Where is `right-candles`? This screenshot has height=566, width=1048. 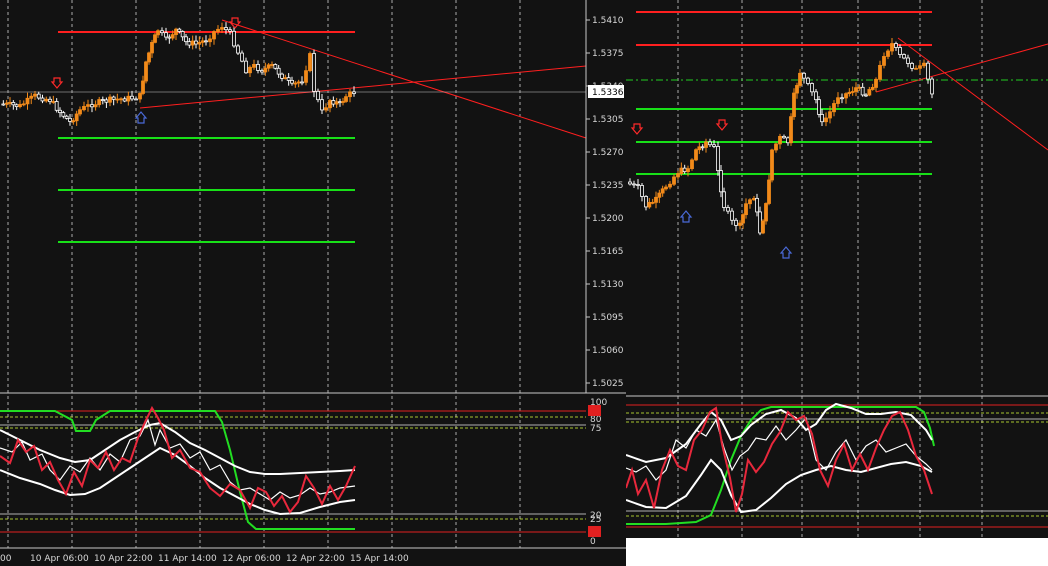 right-candles is located at coordinates (781, 137).